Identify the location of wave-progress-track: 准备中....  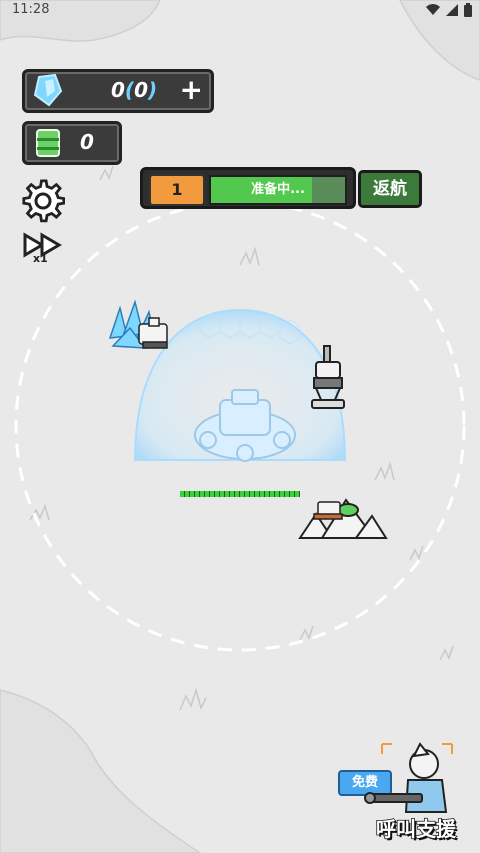
(278, 190).